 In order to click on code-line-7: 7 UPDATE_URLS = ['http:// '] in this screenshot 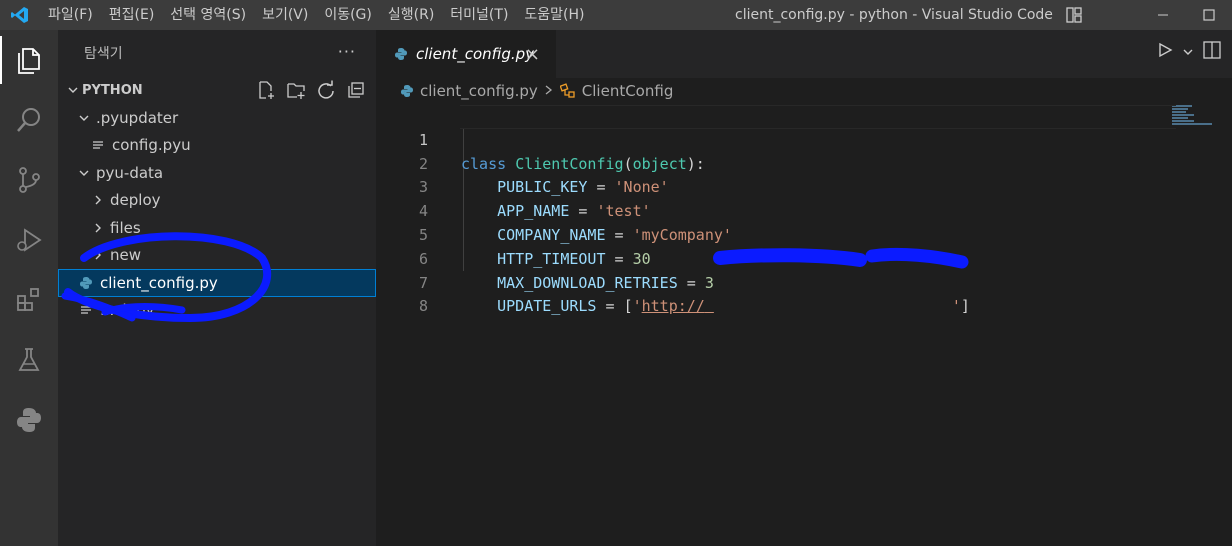, I will do `click(804, 282)`.